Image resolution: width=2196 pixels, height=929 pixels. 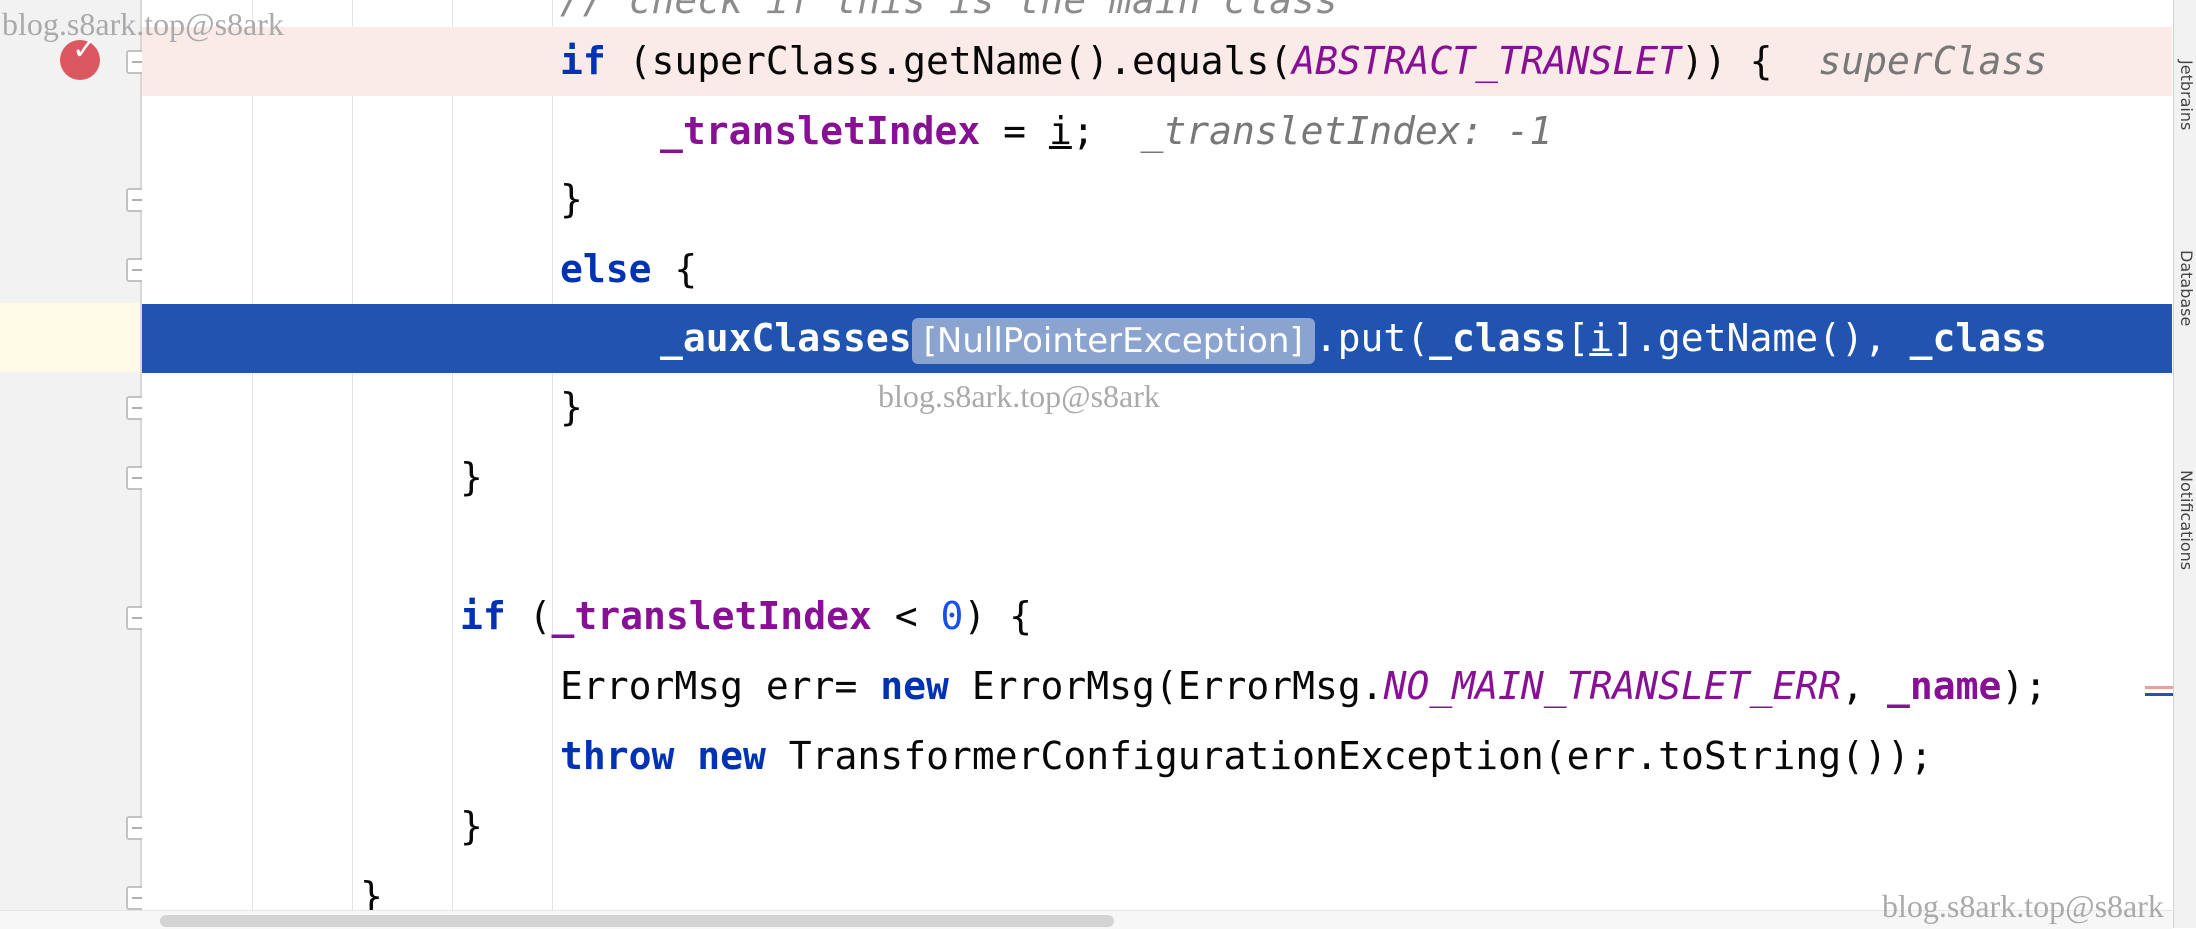 I want to click on right-tool-window-bar: Jetbrains Database Notifications, so click(x=2184, y=464).